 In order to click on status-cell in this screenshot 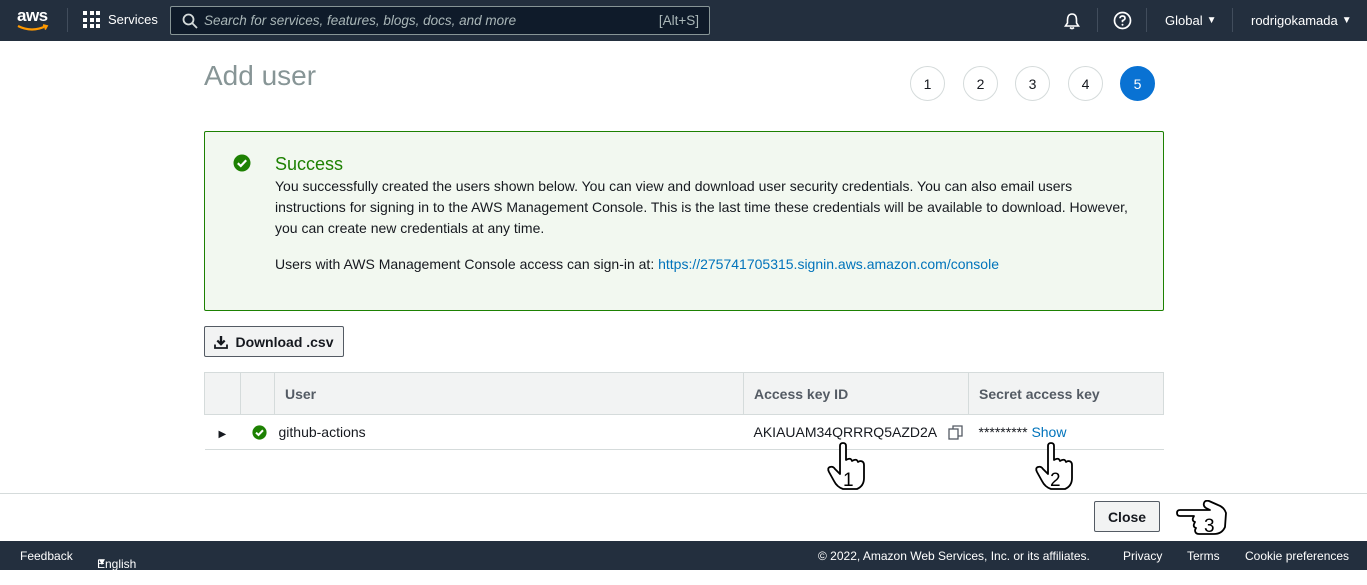, I will do `click(257, 432)`.